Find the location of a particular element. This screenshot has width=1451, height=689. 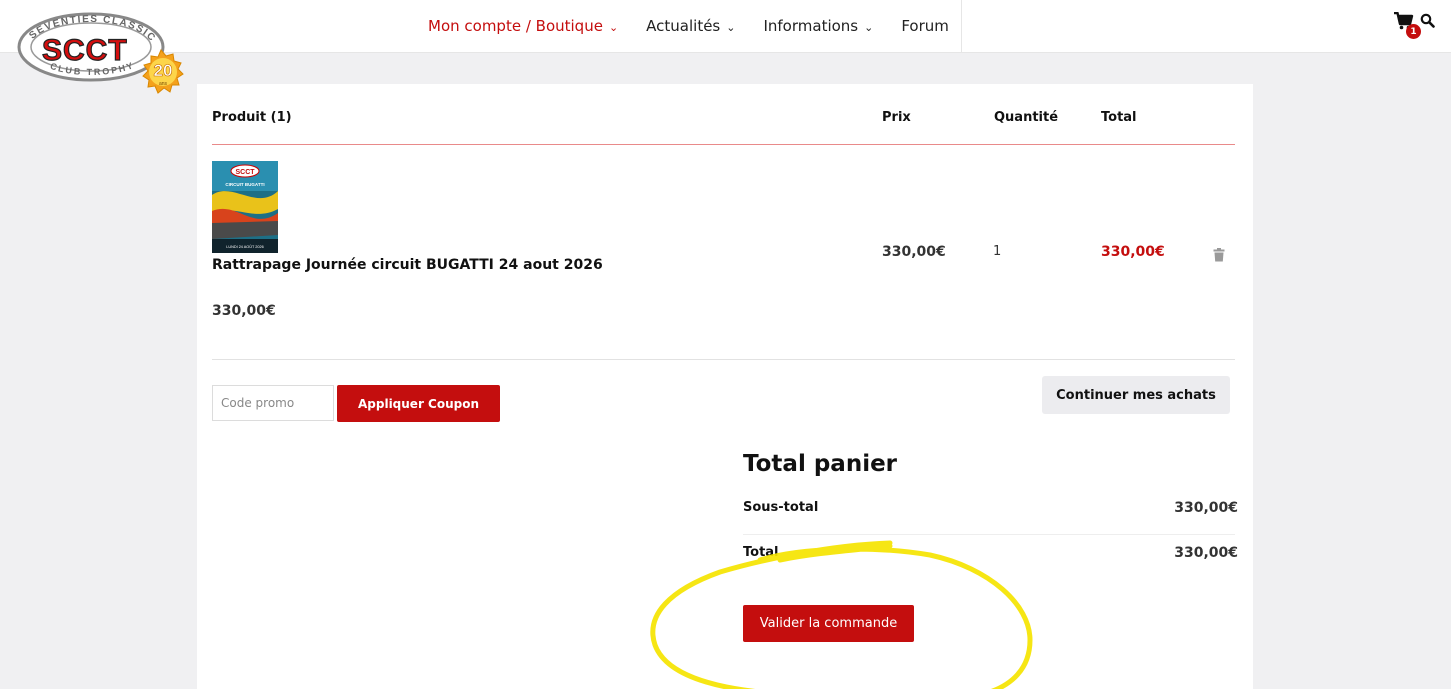

nav-item-label: Mon compte / Boutique is located at coordinates (515, 26).